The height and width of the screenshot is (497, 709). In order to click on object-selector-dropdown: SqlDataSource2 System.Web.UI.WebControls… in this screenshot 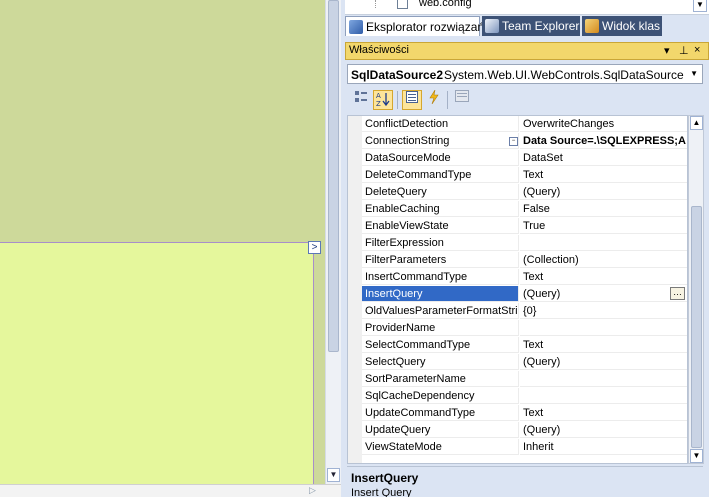, I will do `click(525, 74)`.